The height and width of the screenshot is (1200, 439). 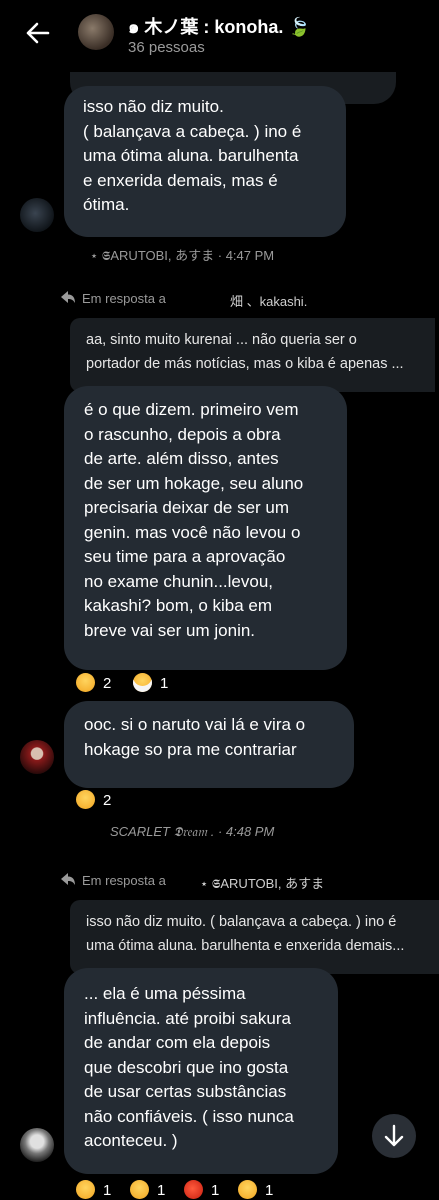 What do you see at coordinates (268, 300) in the screenshot?
I see `reply-target: 畑 、kakashi.` at bounding box center [268, 300].